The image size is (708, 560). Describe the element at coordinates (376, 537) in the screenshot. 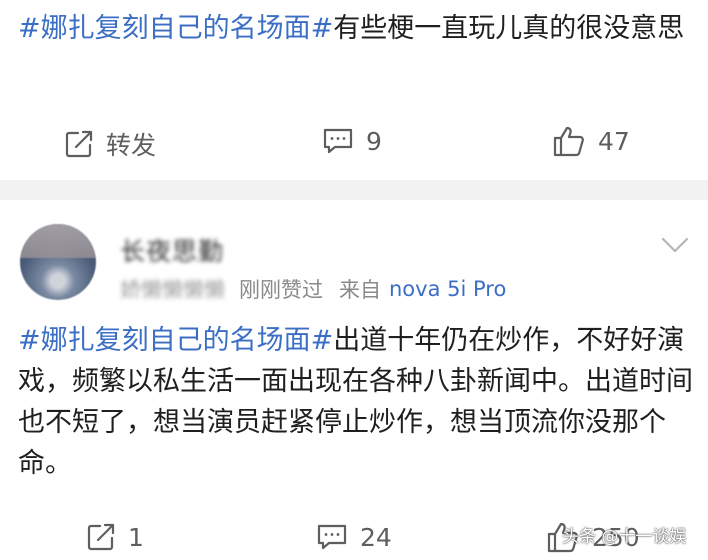

I see `comment-count: 24` at that location.